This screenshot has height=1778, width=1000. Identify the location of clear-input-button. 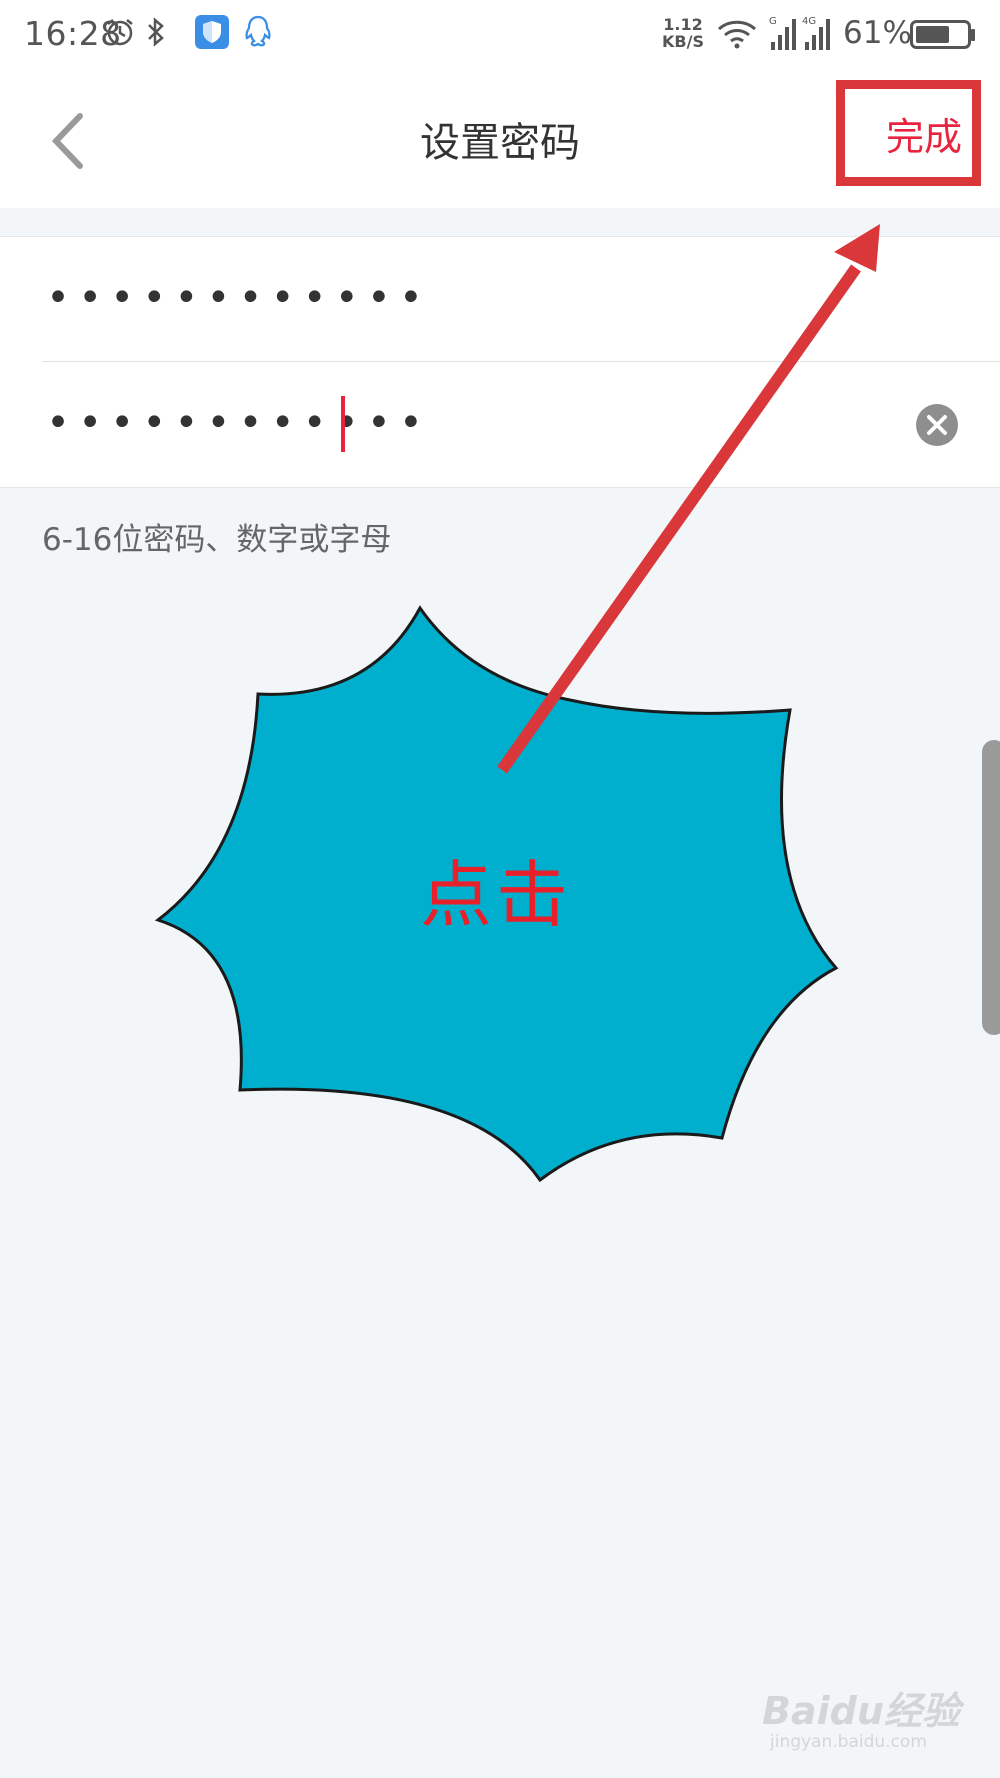
(937, 425).